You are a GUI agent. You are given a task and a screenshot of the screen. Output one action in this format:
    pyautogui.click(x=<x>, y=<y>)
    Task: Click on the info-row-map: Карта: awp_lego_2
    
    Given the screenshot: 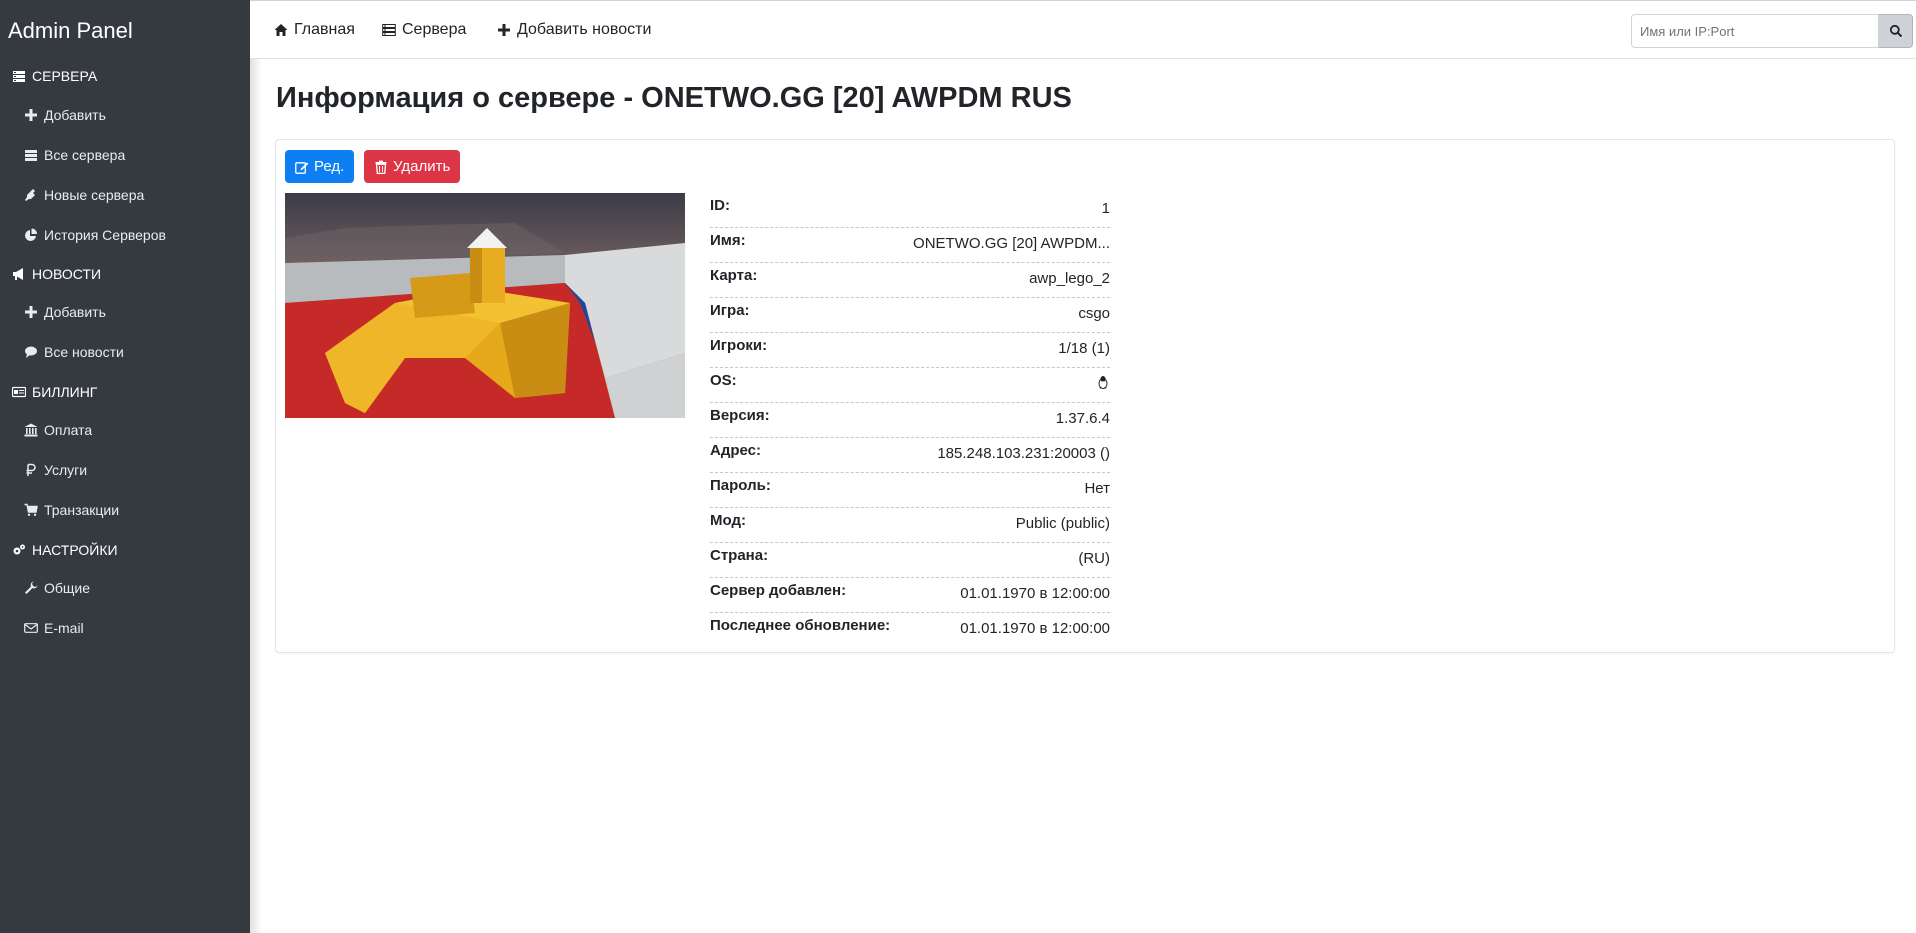 What is the action you would take?
    pyautogui.click(x=910, y=280)
    